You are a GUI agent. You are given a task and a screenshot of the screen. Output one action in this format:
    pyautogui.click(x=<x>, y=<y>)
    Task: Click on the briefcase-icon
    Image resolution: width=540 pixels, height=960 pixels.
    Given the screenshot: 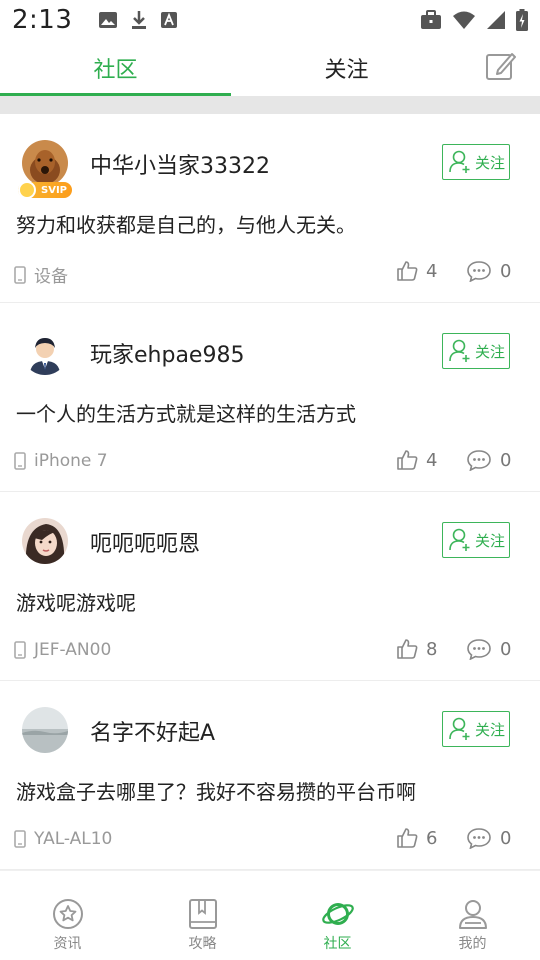 What is the action you would take?
    pyautogui.click(x=431, y=19)
    